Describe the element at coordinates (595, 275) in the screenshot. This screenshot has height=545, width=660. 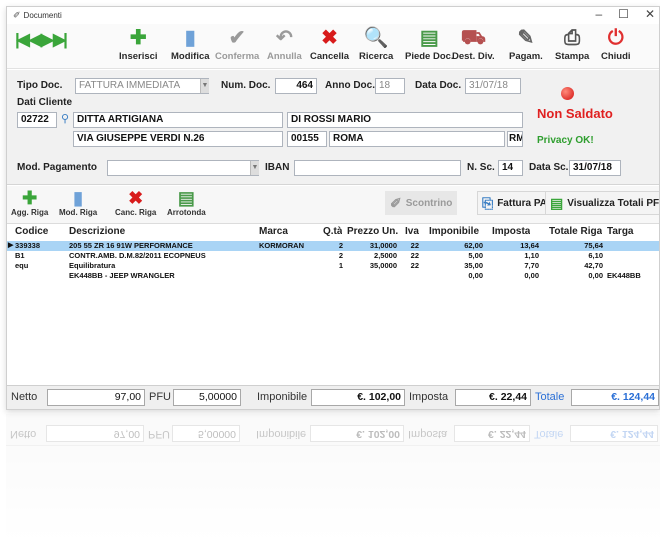
I see `cell-totale: 0,00` at that location.